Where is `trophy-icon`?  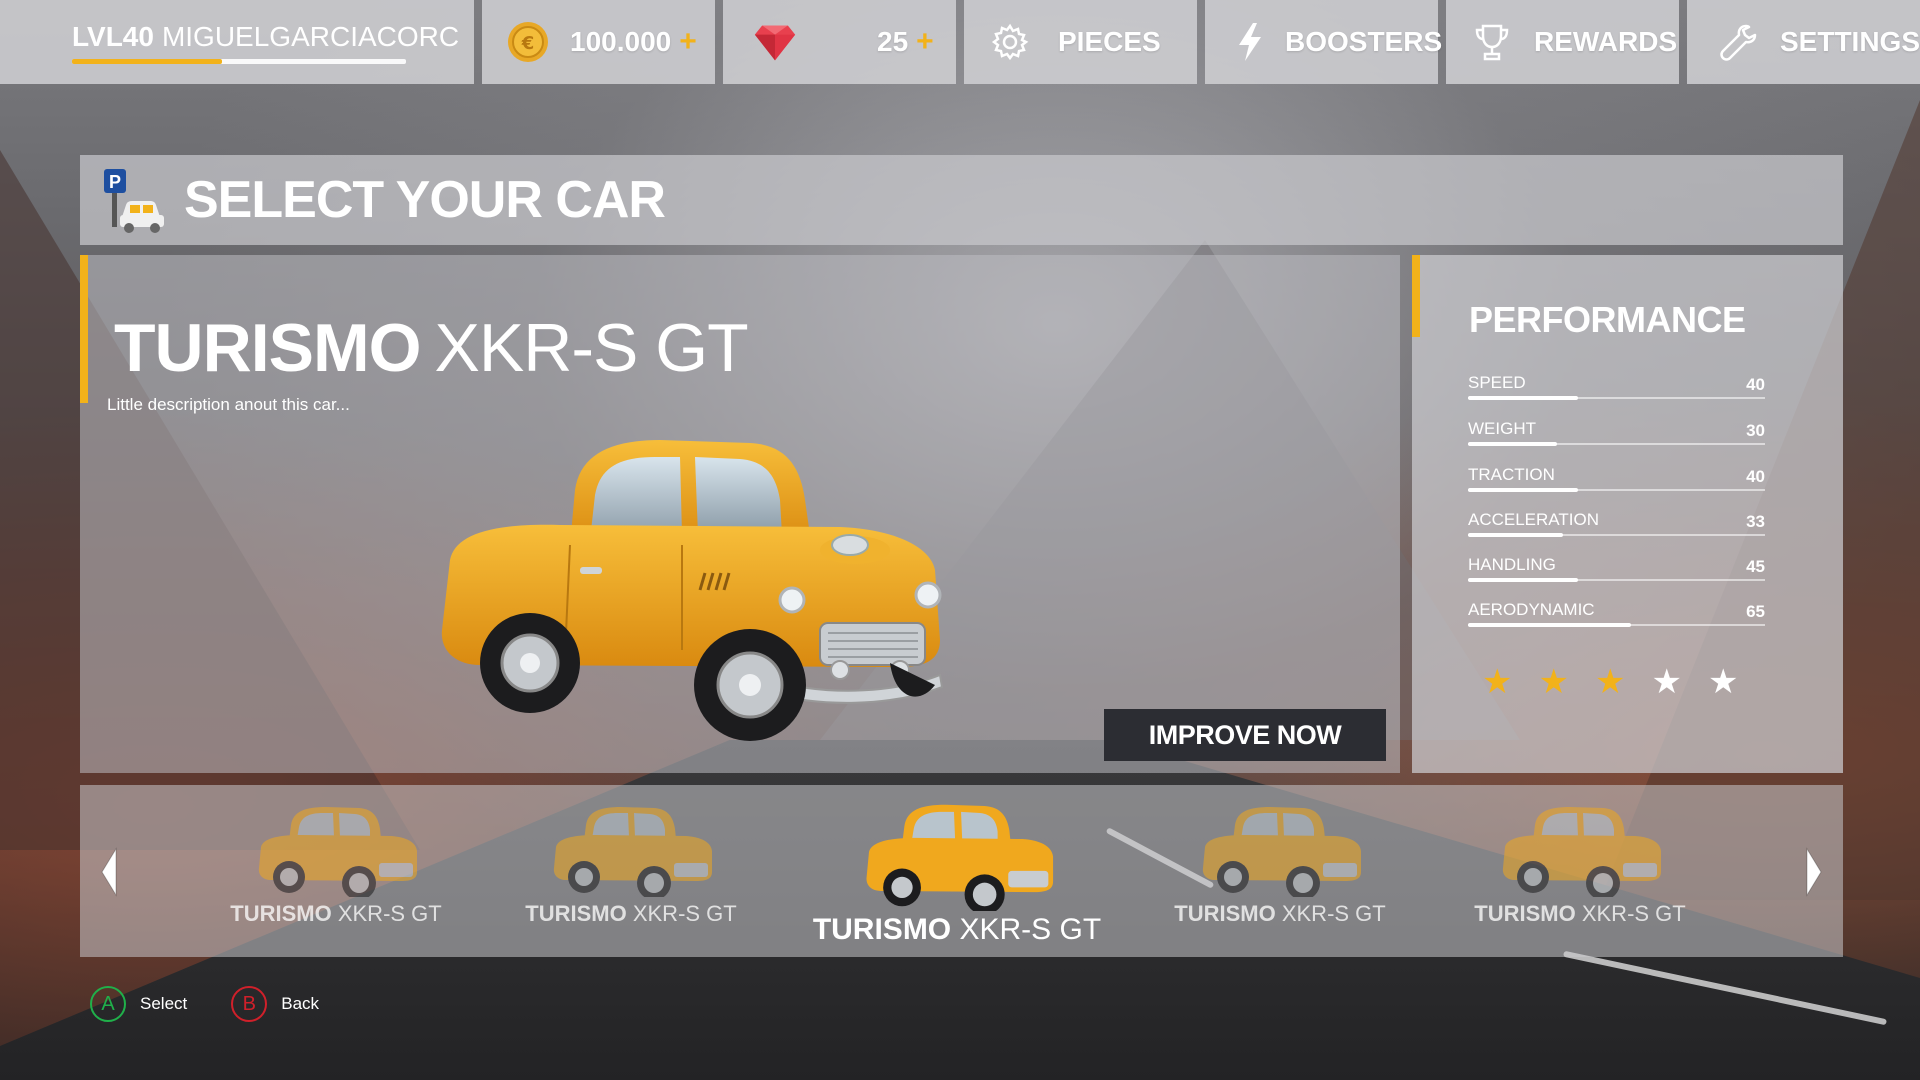
trophy-icon is located at coordinates (1492, 42).